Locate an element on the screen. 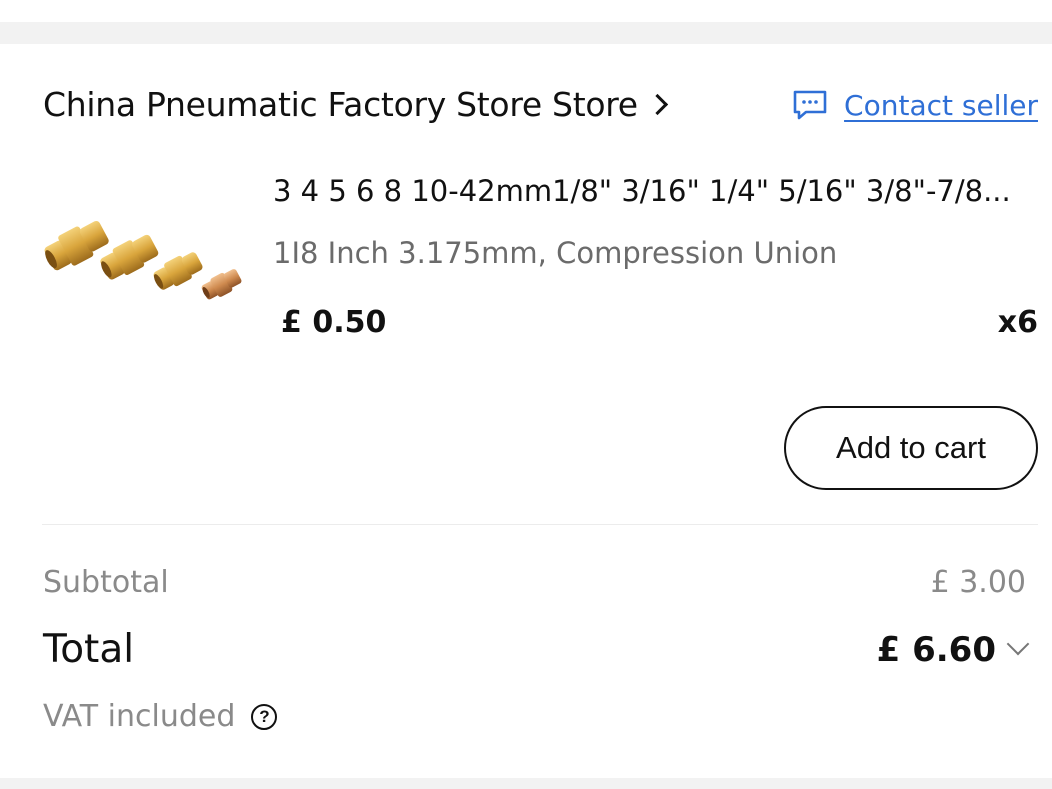 Image resolution: width=1052 pixels, height=789 pixels. total-label: Total is located at coordinates (89, 649).